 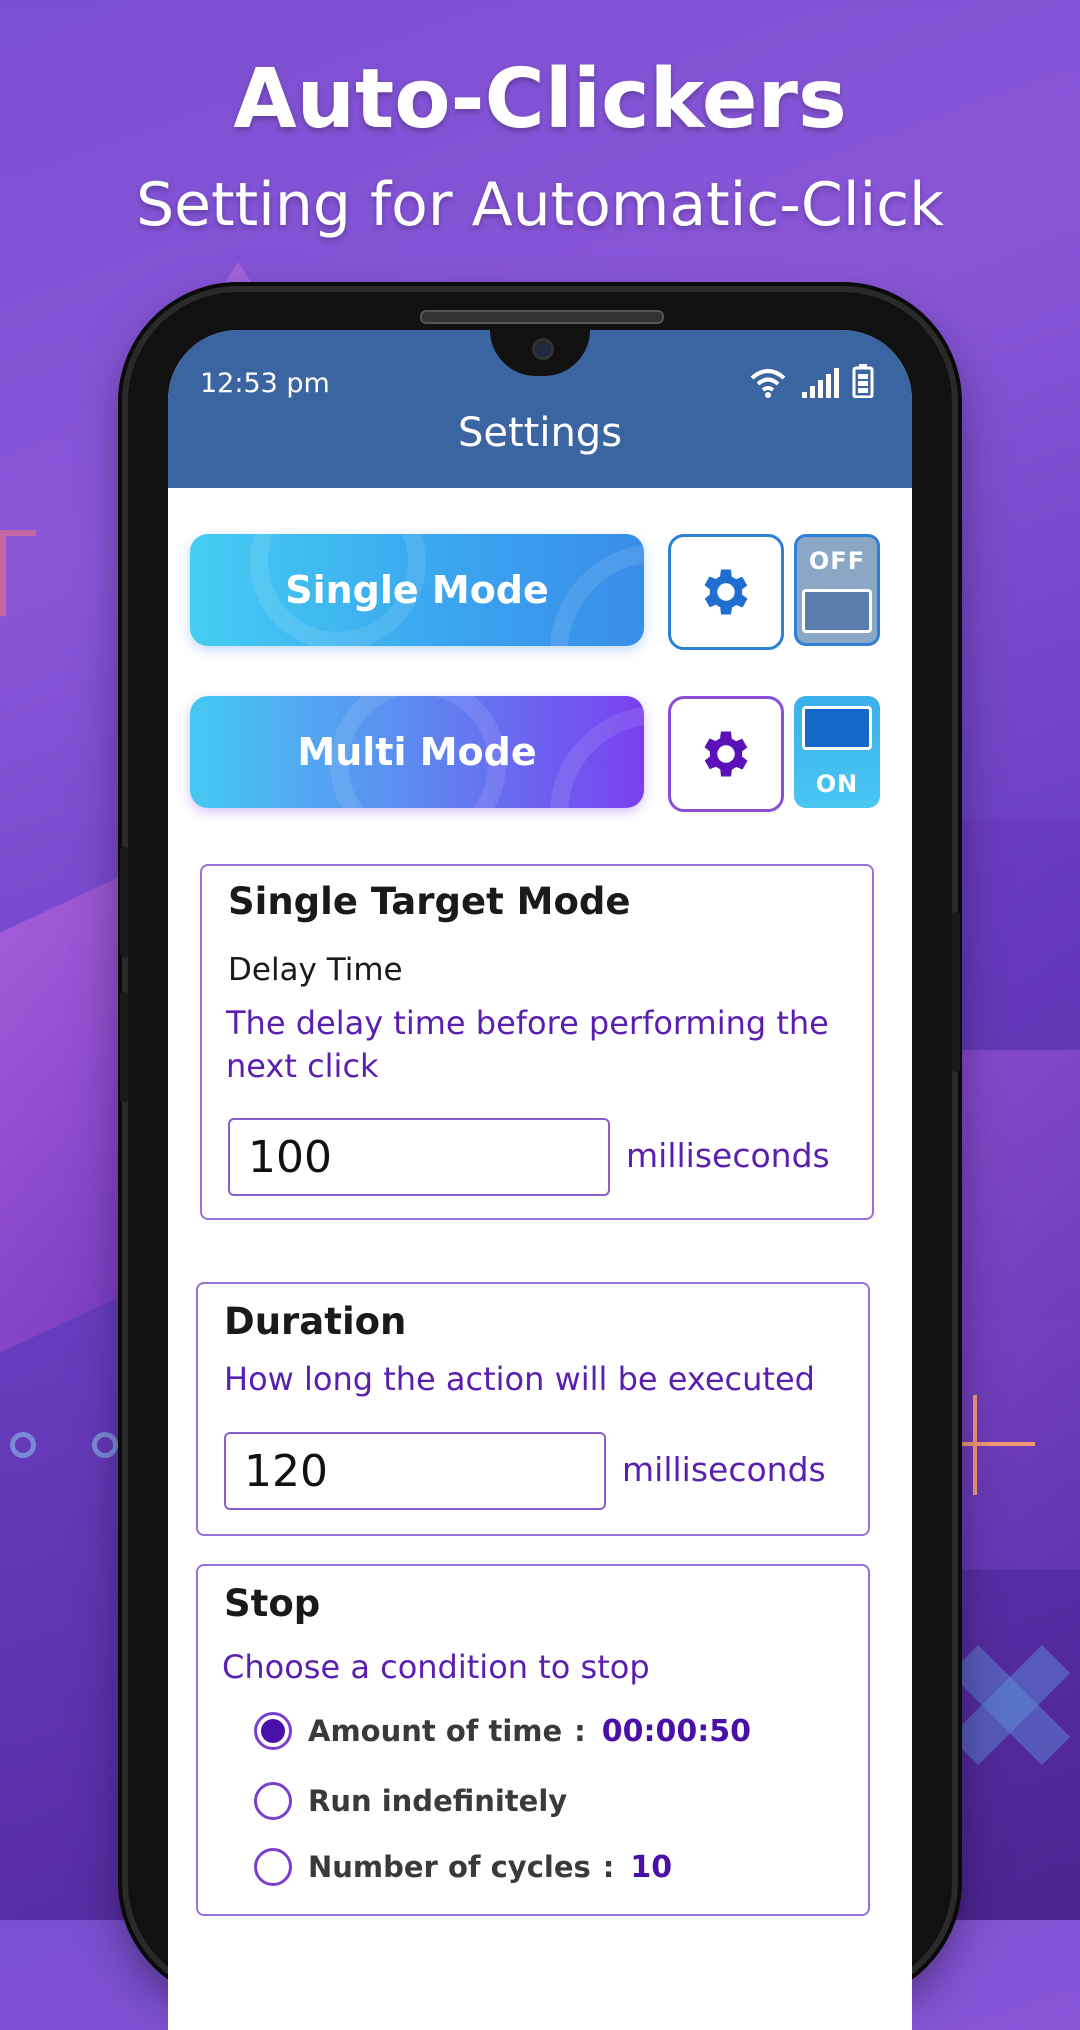 What do you see at coordinates (1015, 1310) in the screenshot?
I see `background-slab` at bounding box center [1015, 1310].